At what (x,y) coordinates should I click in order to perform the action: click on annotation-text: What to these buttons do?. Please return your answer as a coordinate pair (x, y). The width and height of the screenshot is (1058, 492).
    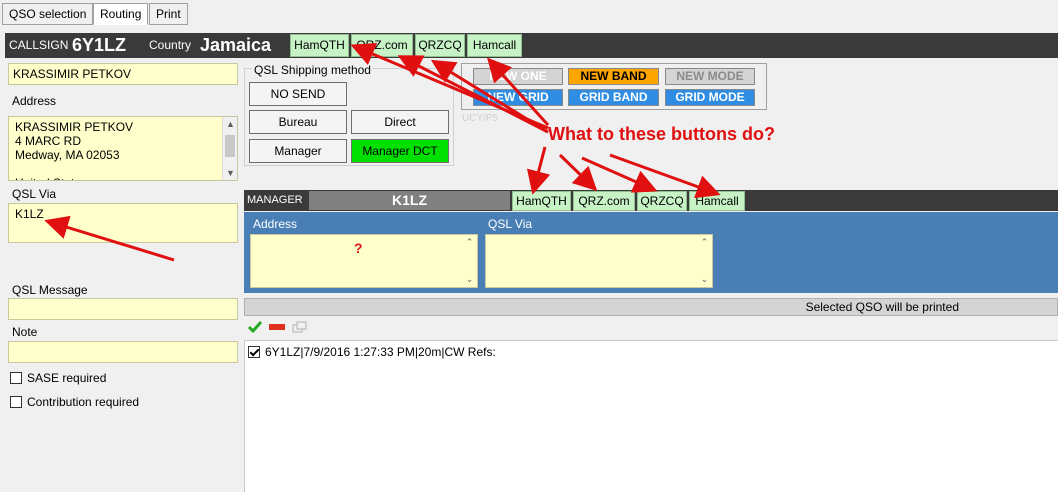
    Looking at the image, I should click on (661, 134).